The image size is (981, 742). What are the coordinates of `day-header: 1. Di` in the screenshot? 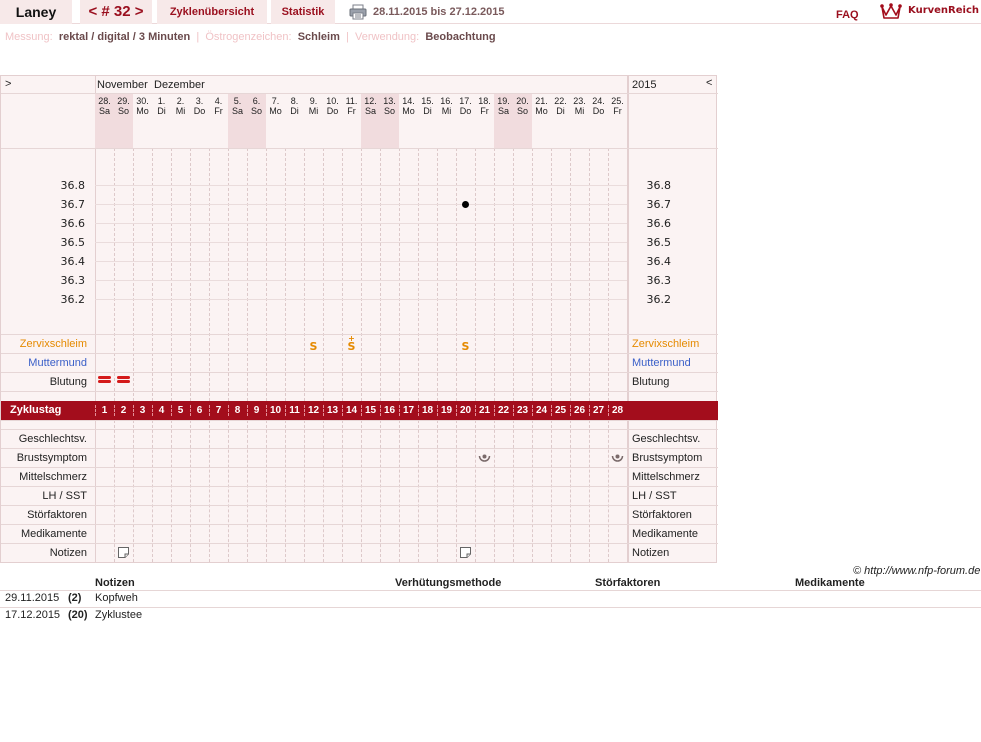 It's located at (161, 106).